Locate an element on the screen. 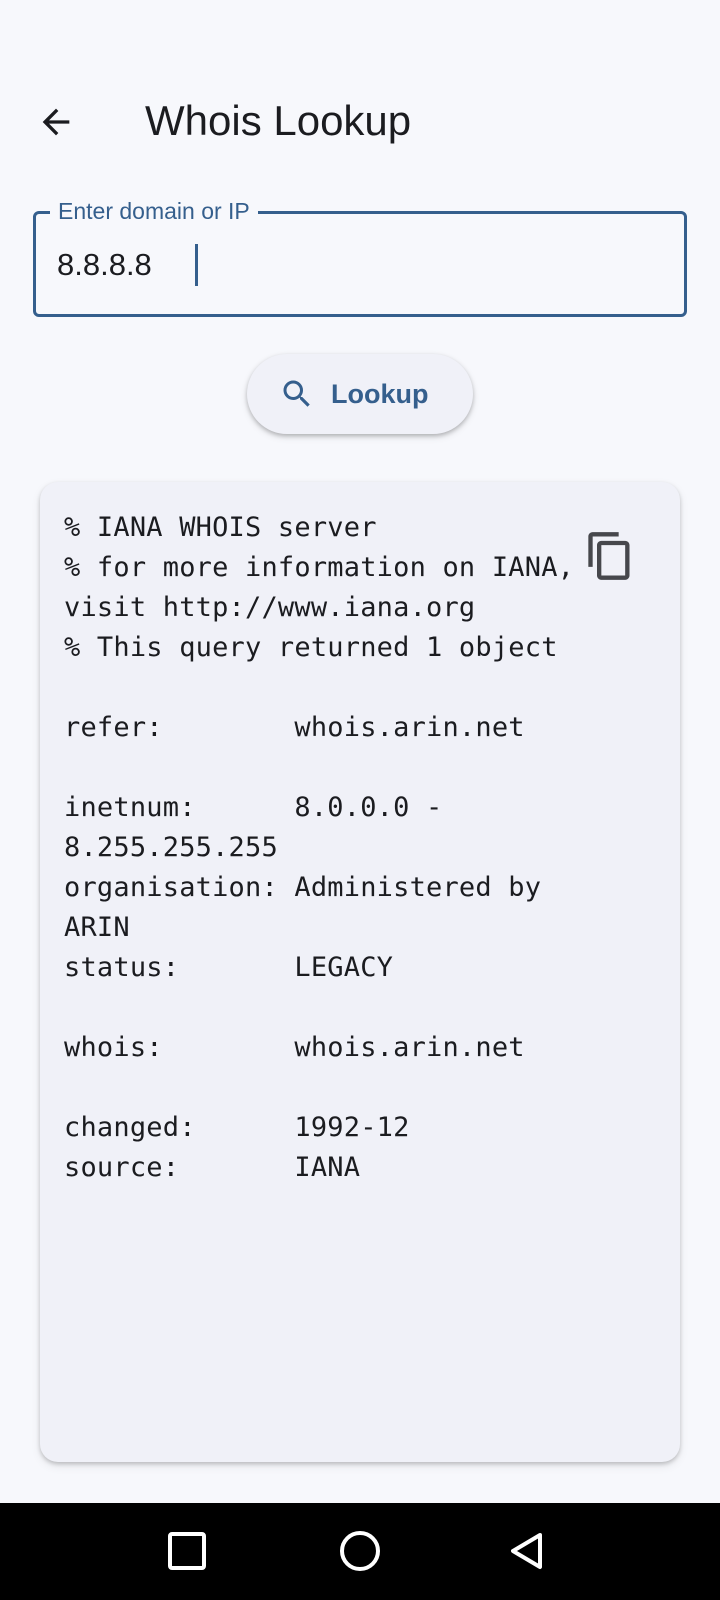 The image size is (720, 1600). system-back-button is located at coordinates (527, 1551).